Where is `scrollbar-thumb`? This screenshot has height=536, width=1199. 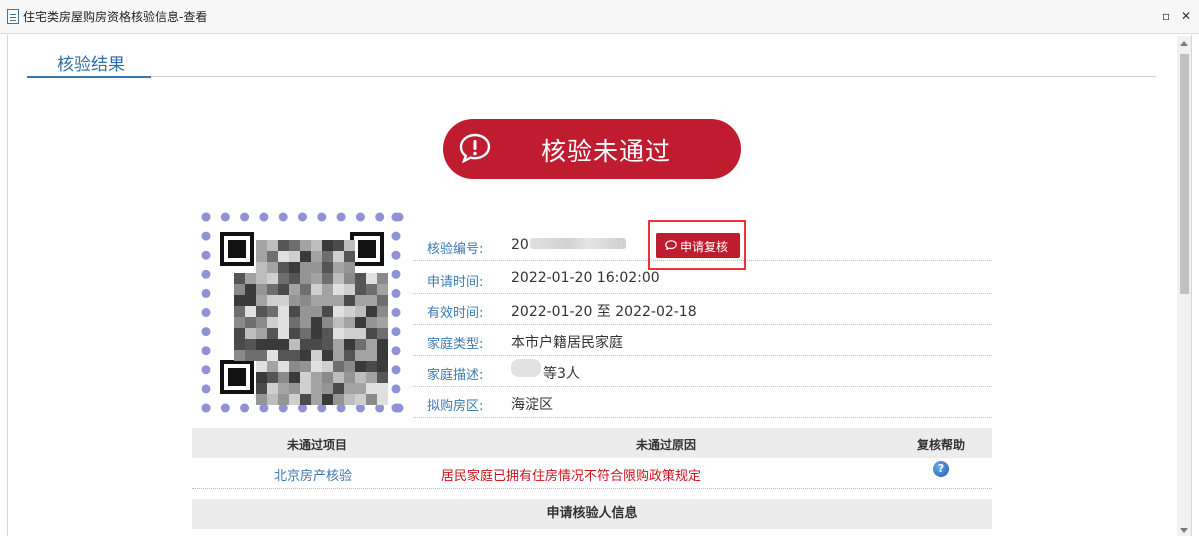 scrollbar-thumb is located at coordinates (1184, 174).